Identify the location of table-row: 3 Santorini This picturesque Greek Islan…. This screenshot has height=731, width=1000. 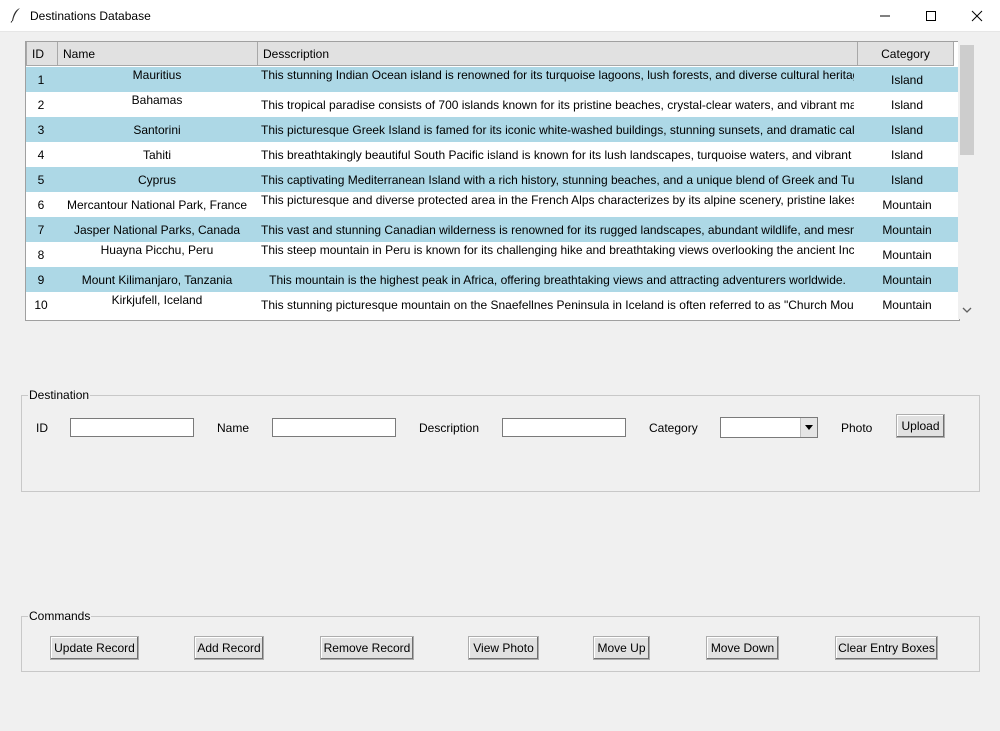
(492, 129).